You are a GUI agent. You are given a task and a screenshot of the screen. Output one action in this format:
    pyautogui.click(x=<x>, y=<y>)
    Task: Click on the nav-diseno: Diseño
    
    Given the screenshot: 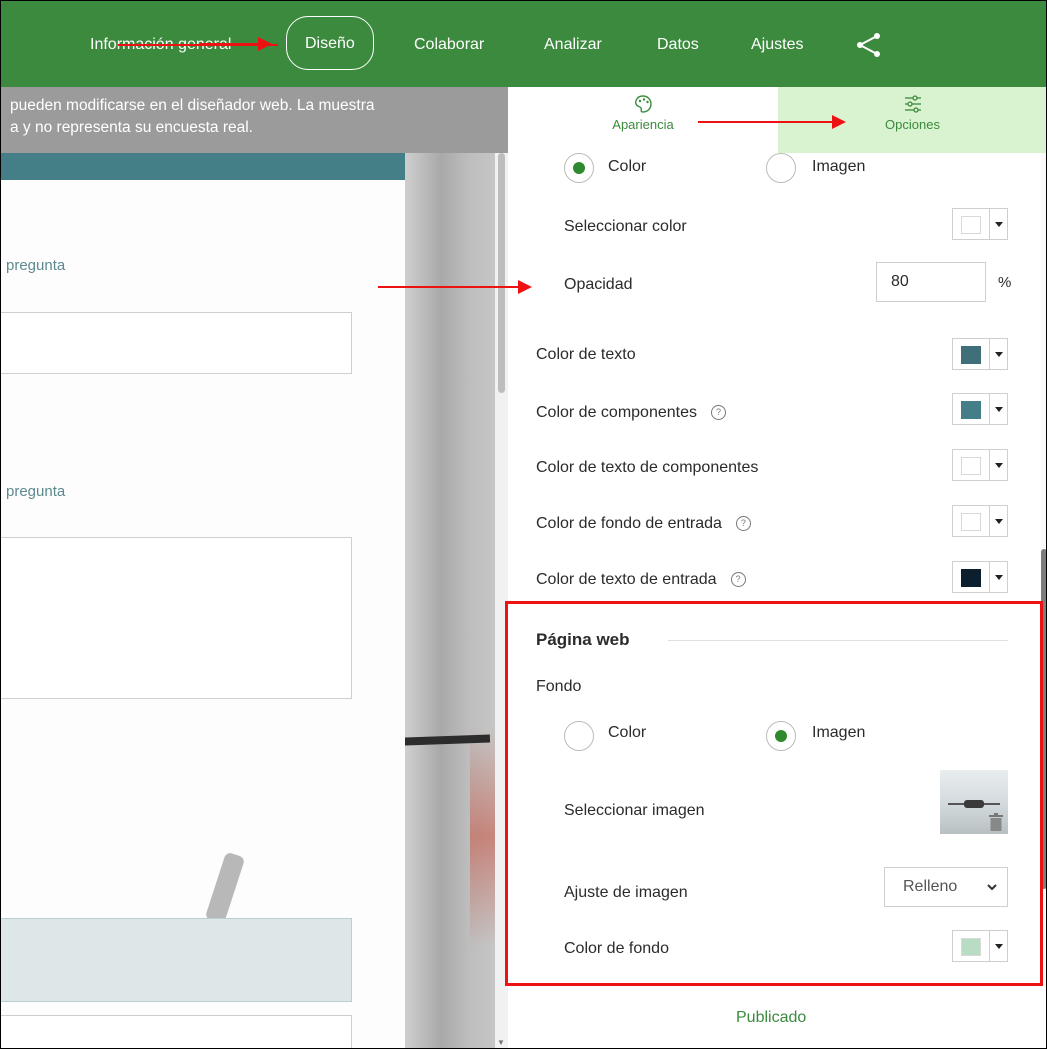 What is the action you would take?
    pyautogui.click(x=330, y=43)
    